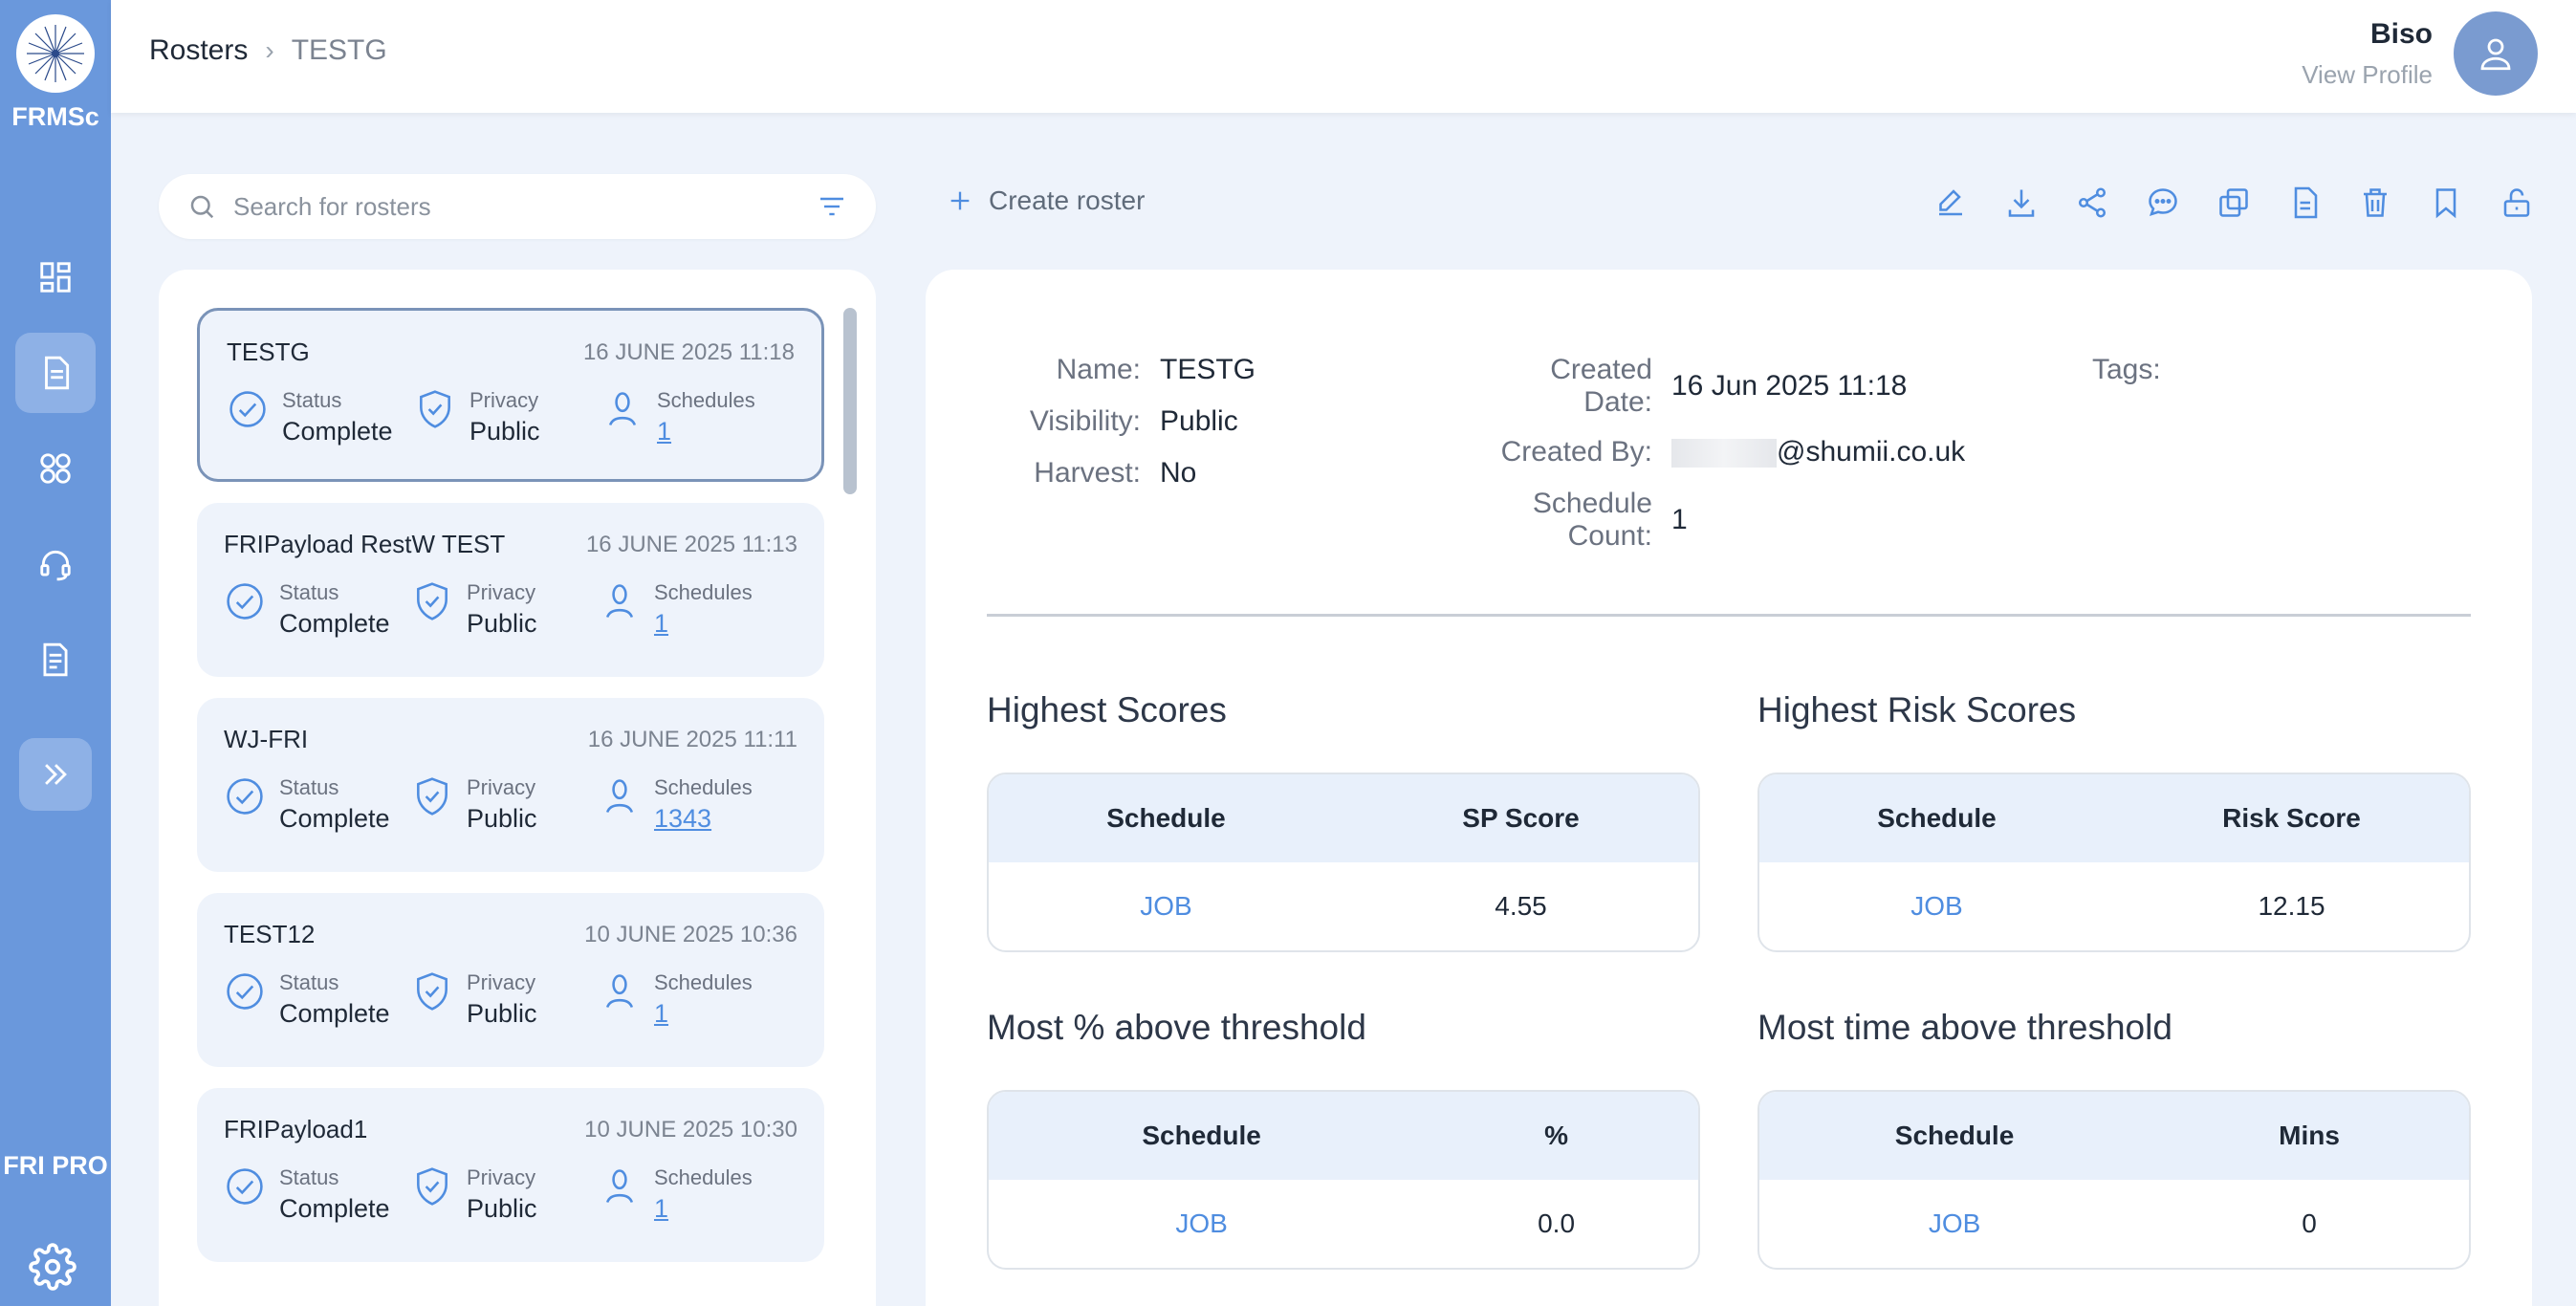 This screenshot has width=2576, height=1306. What do you see at coordinates (703, 819) in the screenshot?
I see `schedules-link: 1343` at bounding box center [703, 819].